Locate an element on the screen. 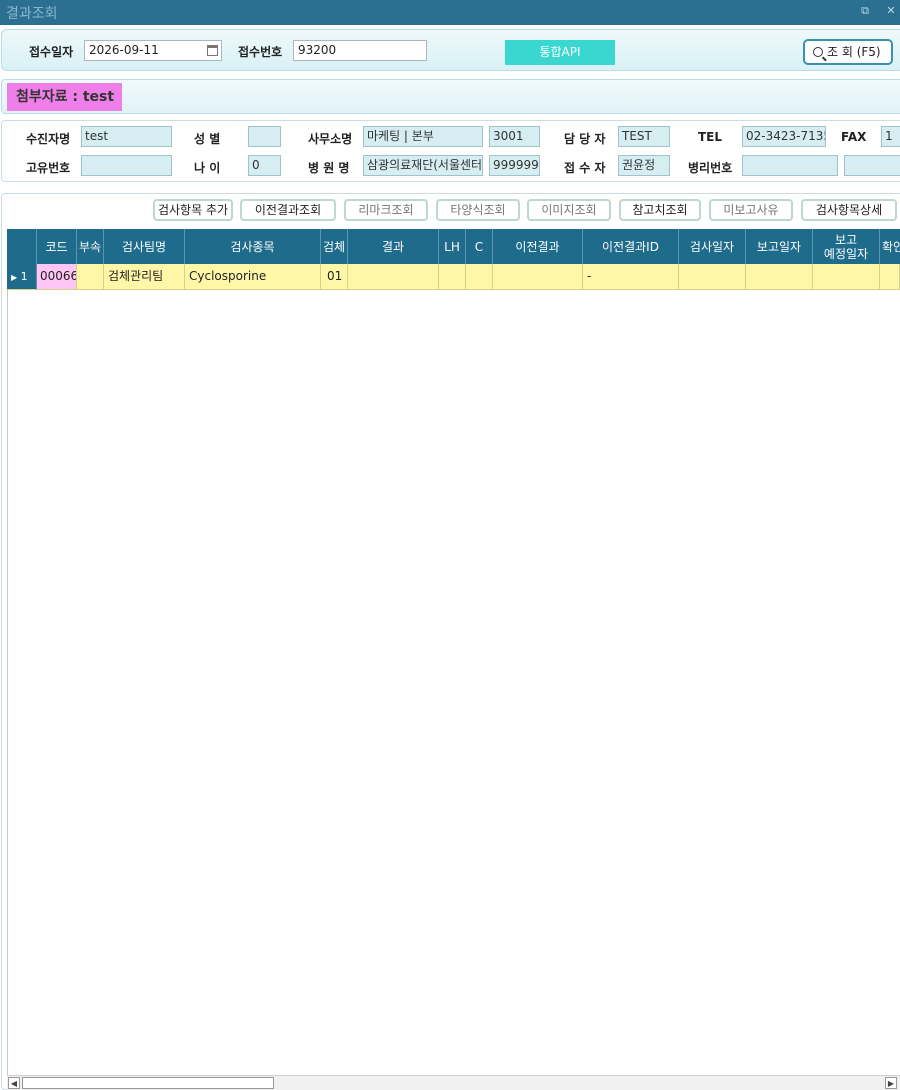 This screenshot has width=900, height=1090. office-label: 사무소명 is located at coordinates (330, 139).